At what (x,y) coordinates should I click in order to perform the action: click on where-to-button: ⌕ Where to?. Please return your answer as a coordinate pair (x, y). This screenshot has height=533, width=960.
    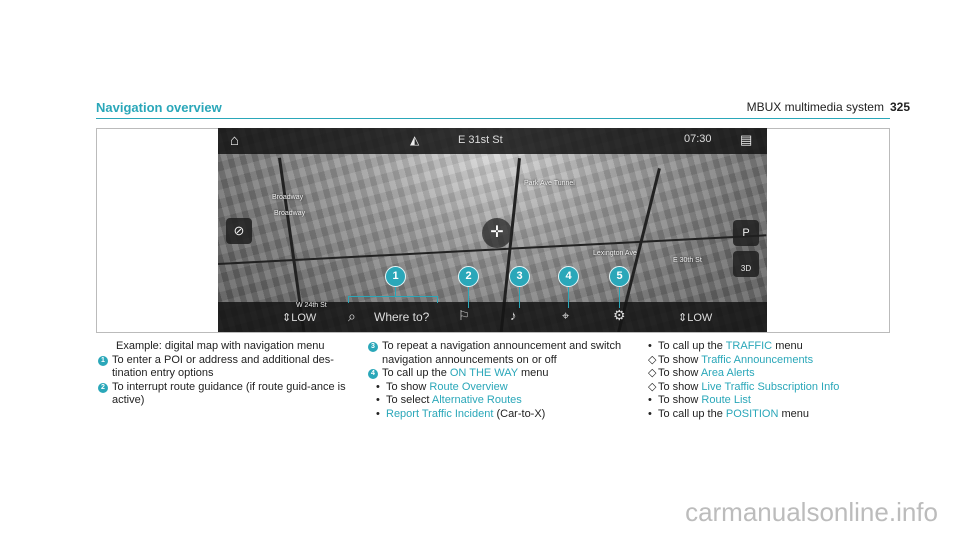
    Looking at the image, I should click on (392, 317).